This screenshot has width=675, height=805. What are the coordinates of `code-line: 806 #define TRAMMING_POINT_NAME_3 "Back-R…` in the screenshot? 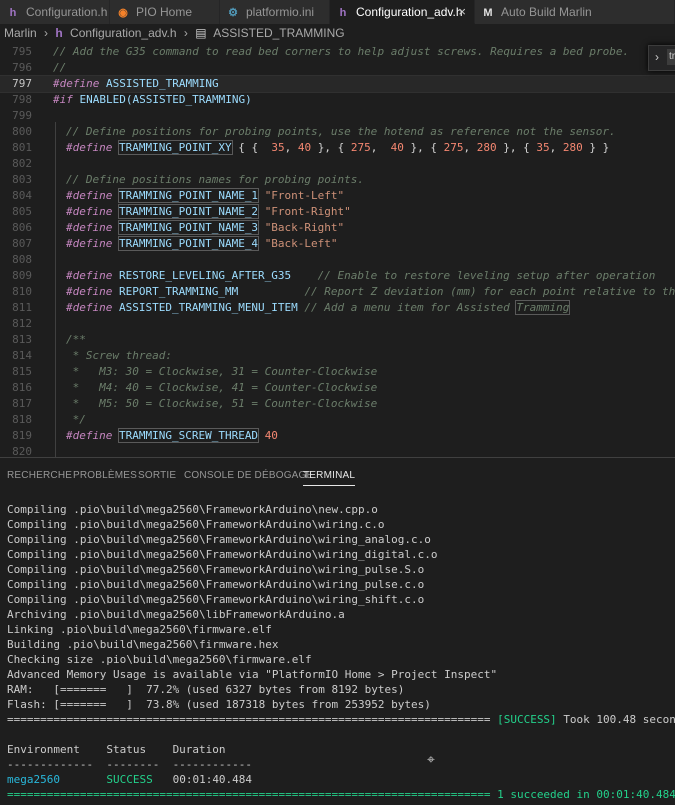 It's located at (178, 227).